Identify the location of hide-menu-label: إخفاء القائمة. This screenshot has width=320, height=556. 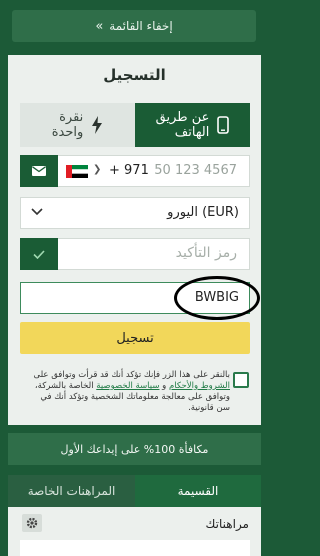
(141, 26).